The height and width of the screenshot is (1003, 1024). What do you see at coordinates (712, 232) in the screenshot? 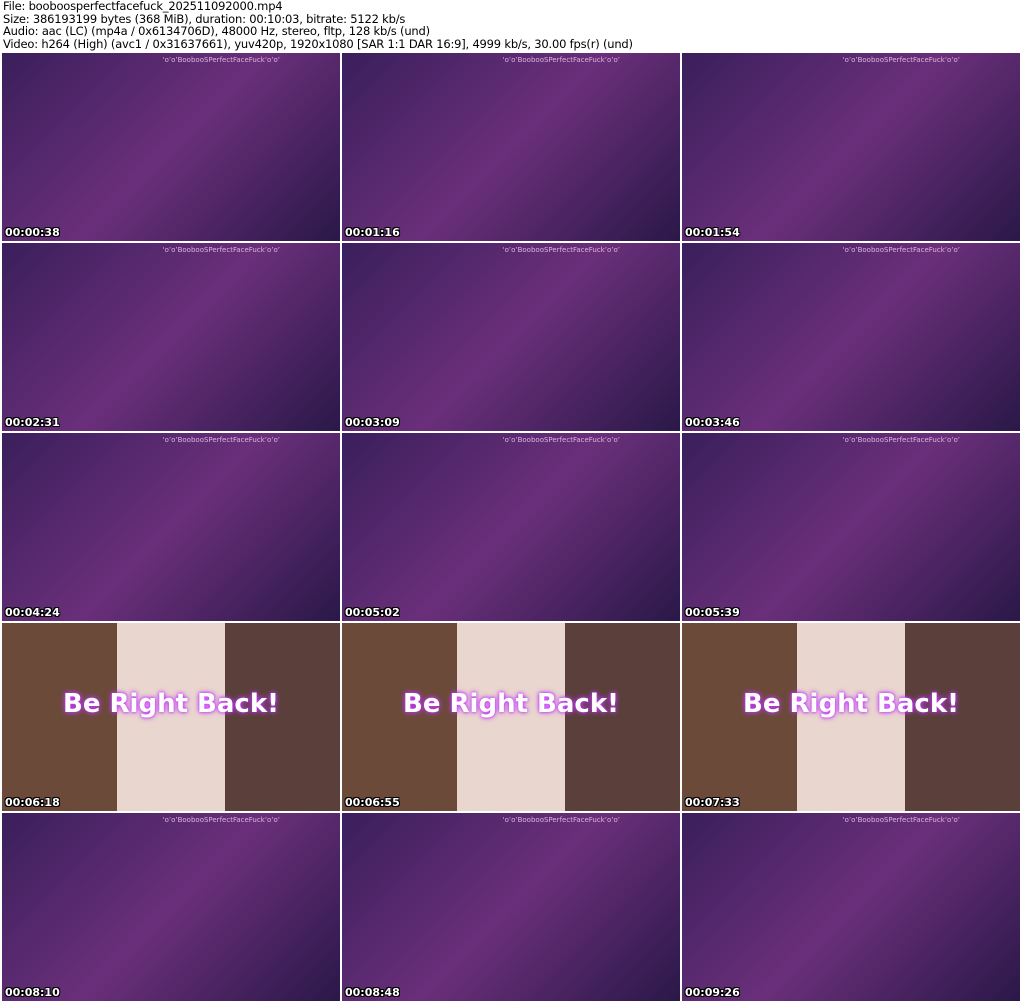
I see `thumbnail-timestamp: 00:01:54` at bounding box center [712, 232].